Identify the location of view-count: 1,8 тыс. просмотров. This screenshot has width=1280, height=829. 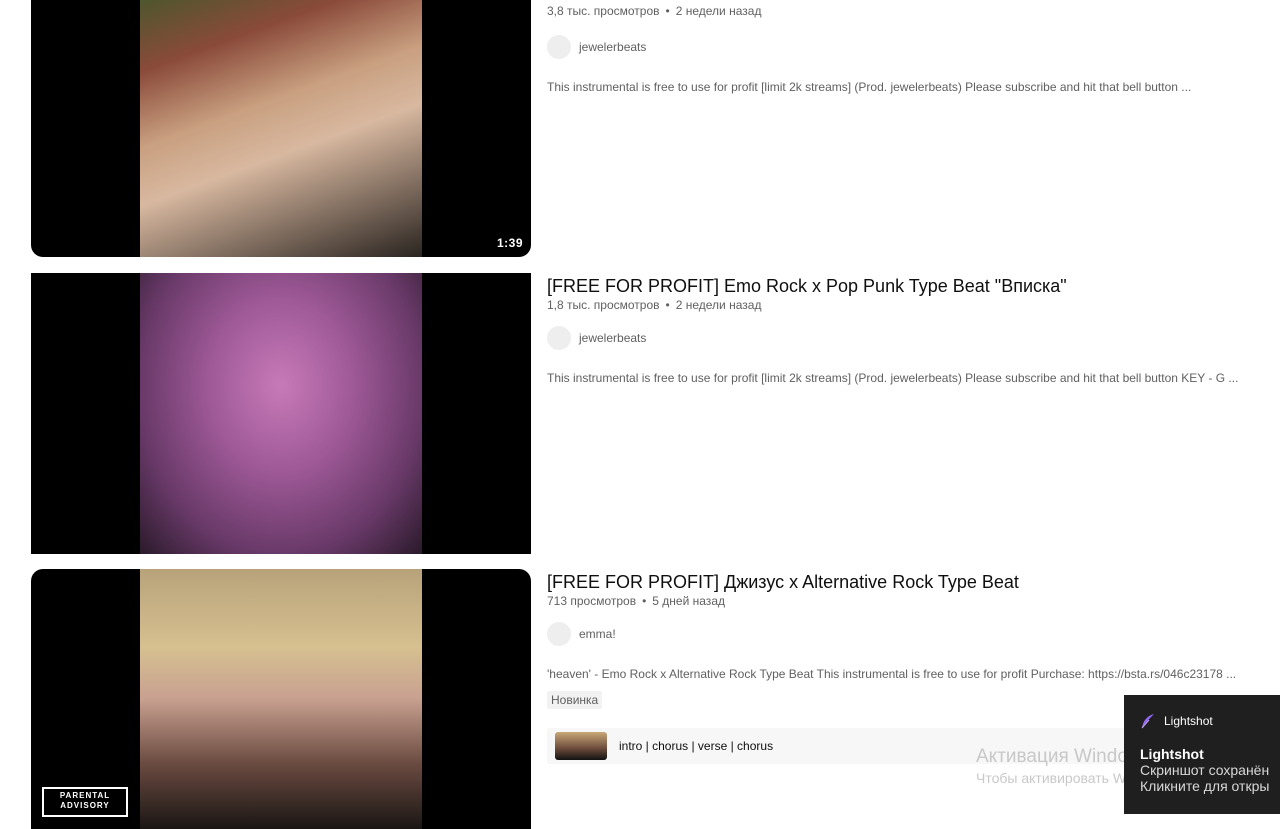
(603, 305).